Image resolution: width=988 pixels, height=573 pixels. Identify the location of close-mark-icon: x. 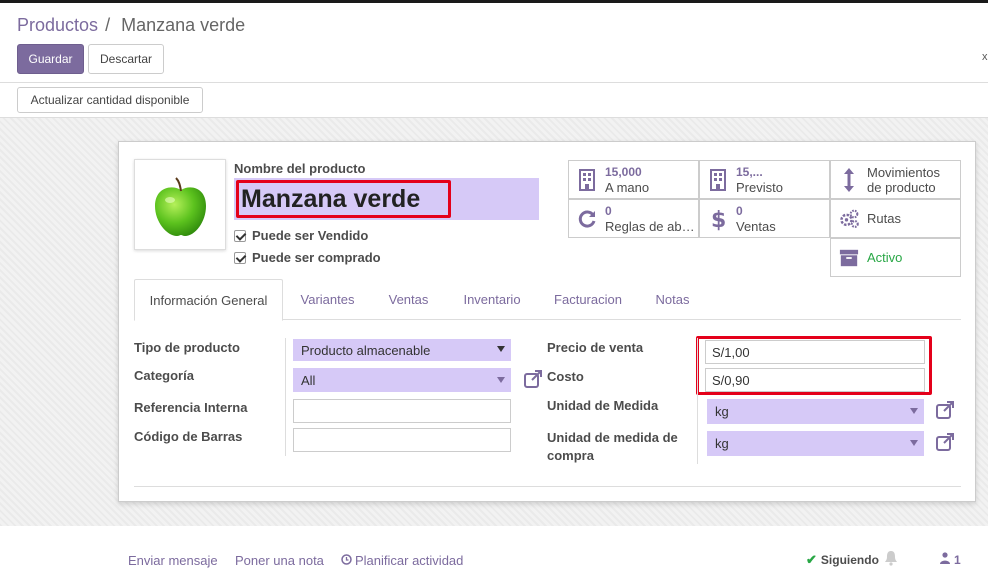
(985, 57).